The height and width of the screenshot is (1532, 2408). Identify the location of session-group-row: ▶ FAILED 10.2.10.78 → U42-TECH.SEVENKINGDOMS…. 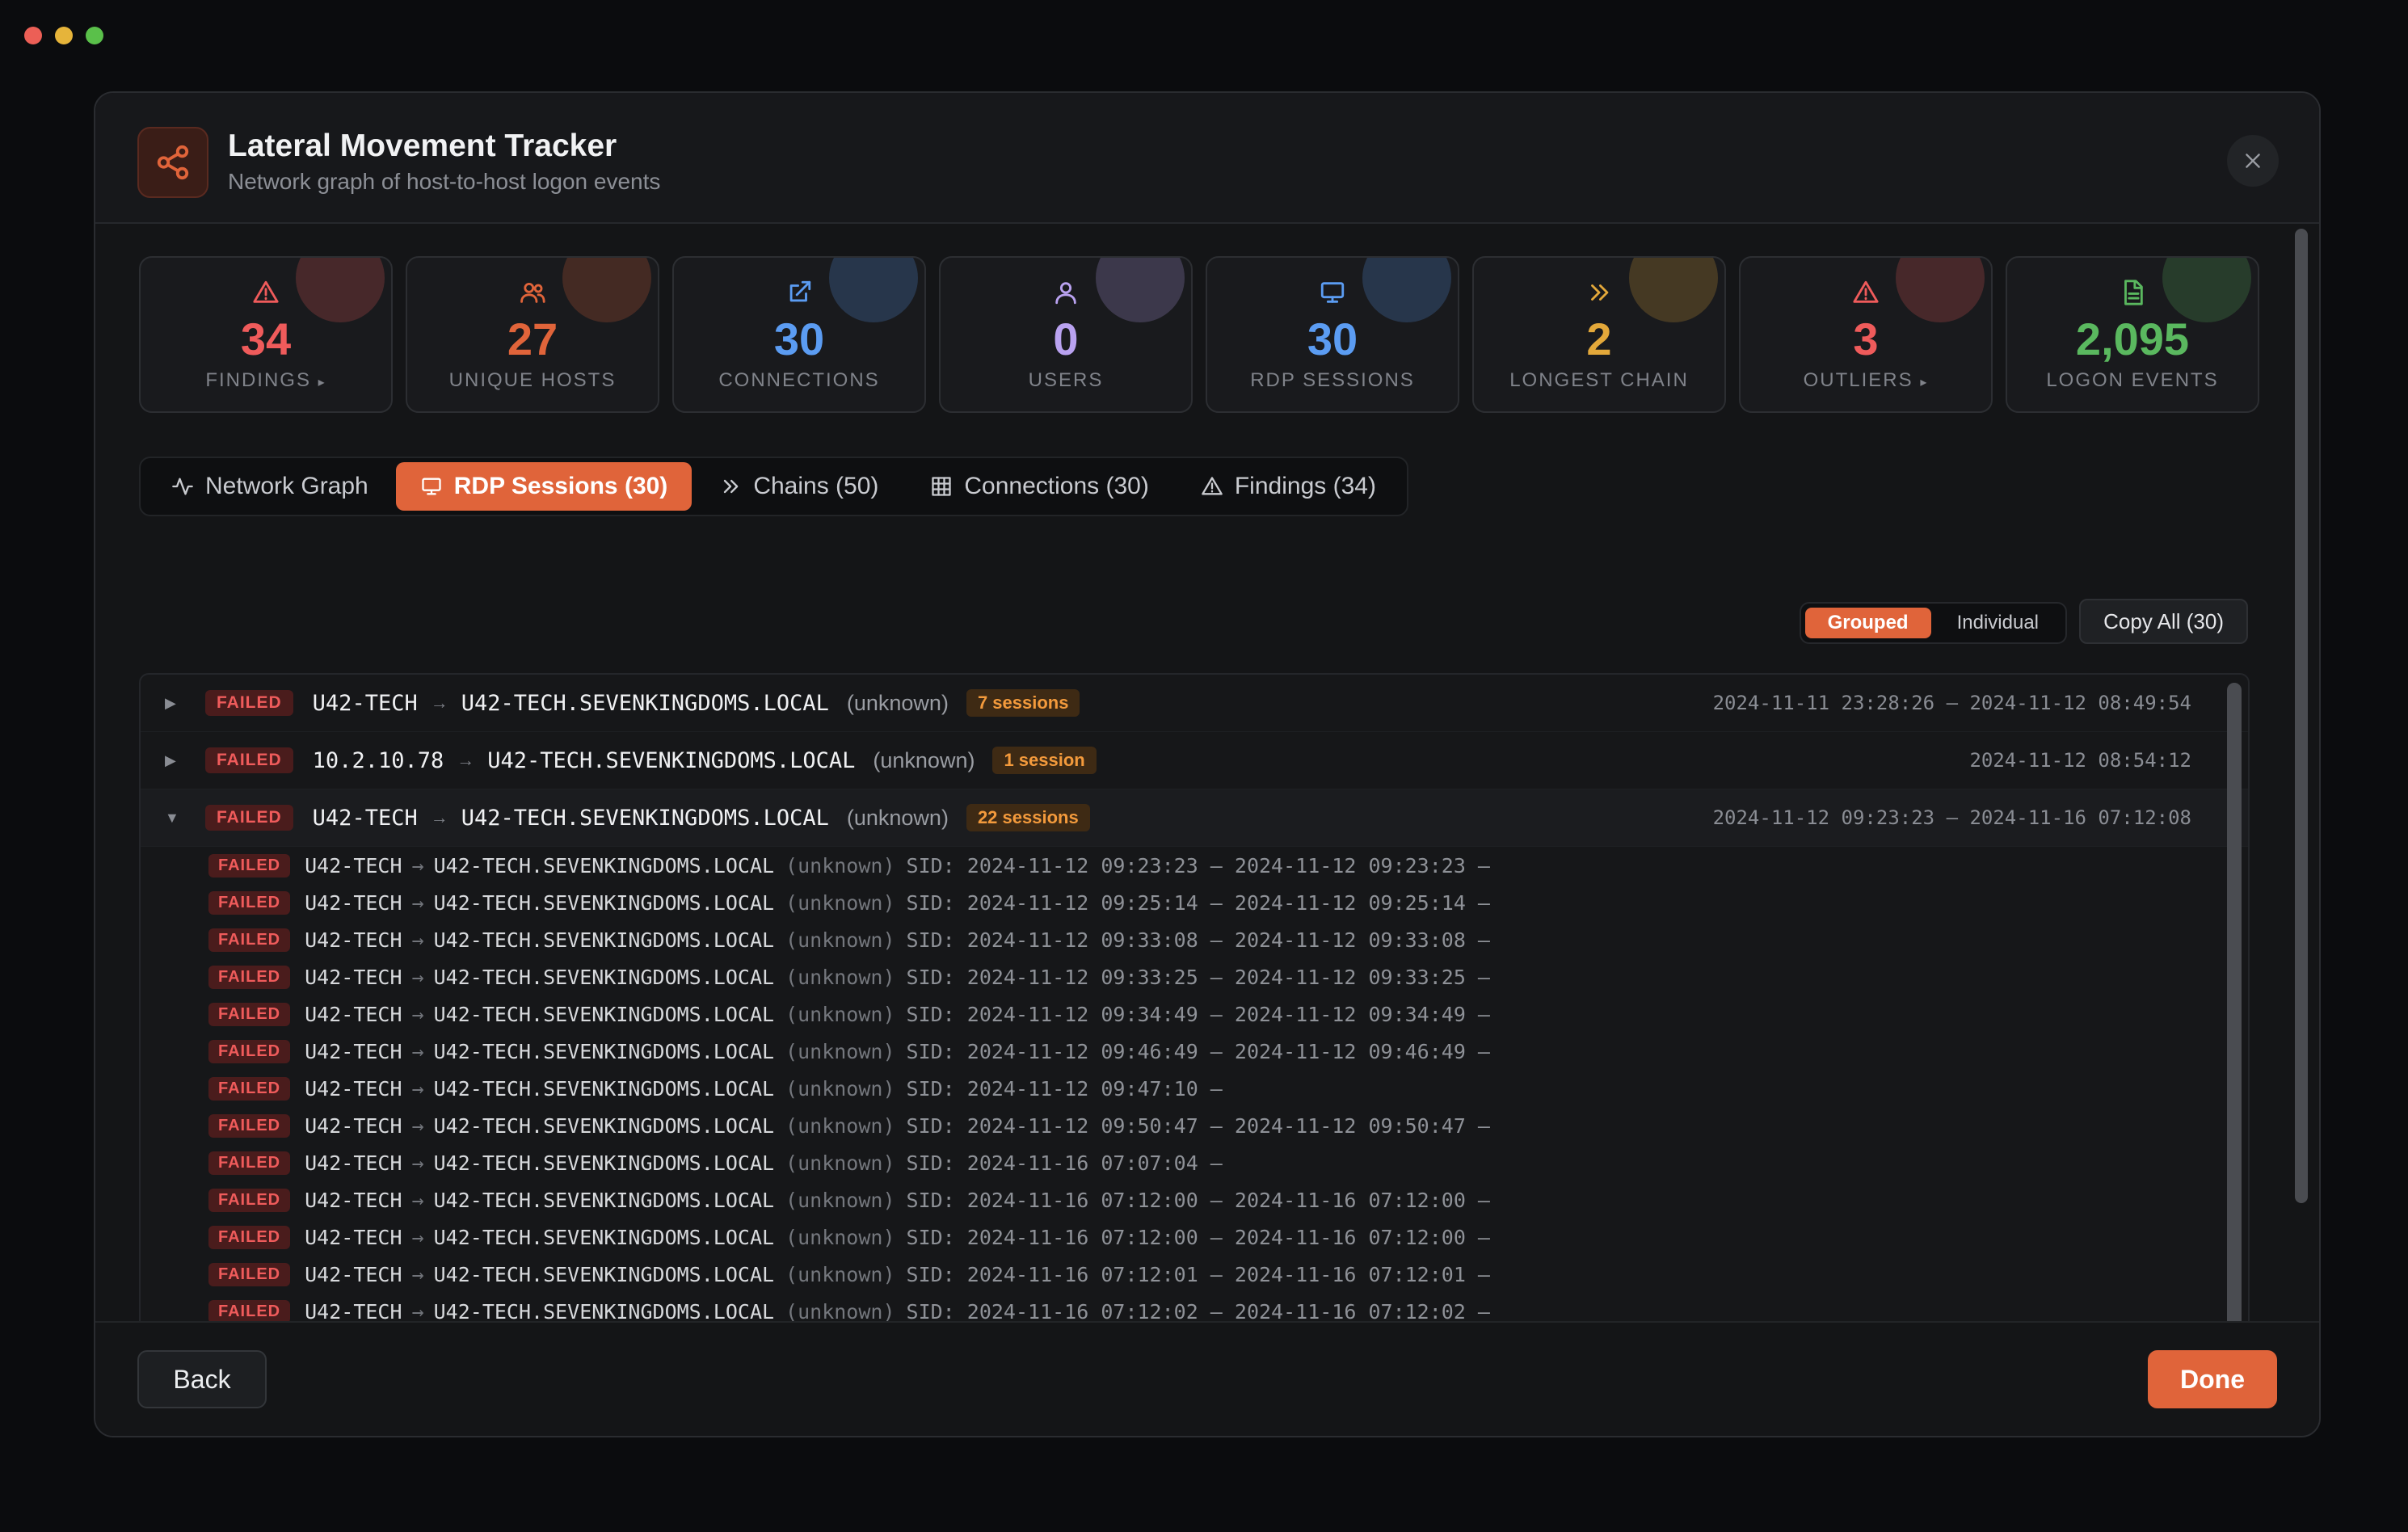
(1194, 760).